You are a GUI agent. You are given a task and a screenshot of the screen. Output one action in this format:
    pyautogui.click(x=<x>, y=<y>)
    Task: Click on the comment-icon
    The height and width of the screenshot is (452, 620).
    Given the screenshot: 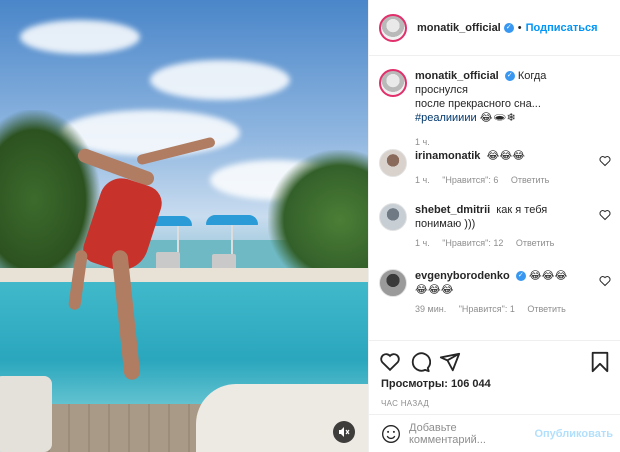 What is the action you would take?
    pyautogui.click(x=420, y=362)
    